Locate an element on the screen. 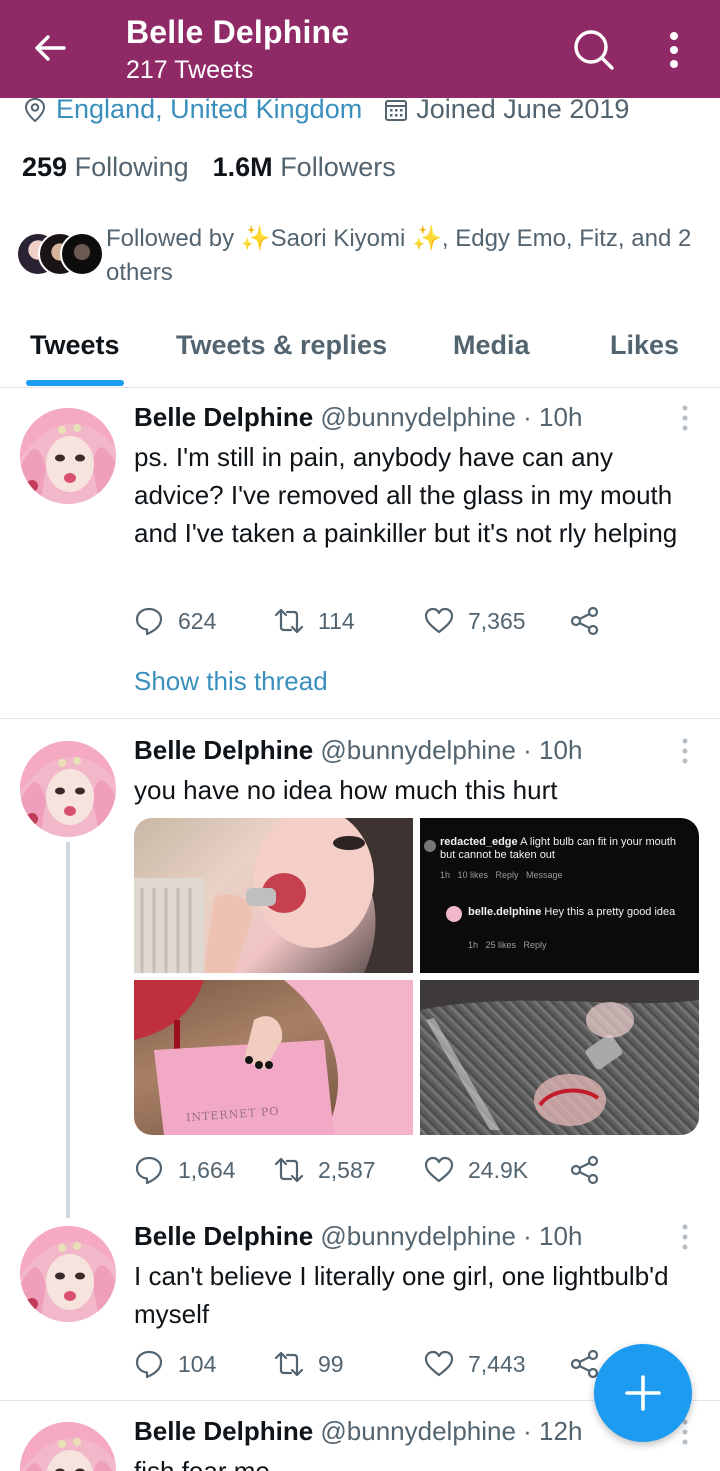 The width and height of the screenshot is (720, 1471). dm-username: belle.delphine is located at coordinates (505, 912).